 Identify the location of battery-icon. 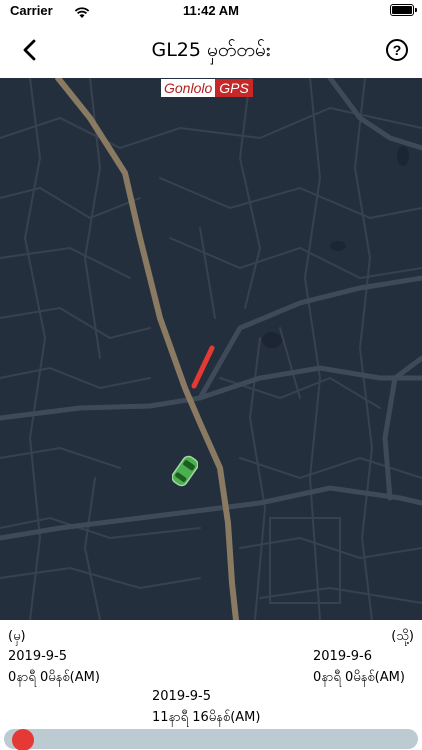
(403, 10).